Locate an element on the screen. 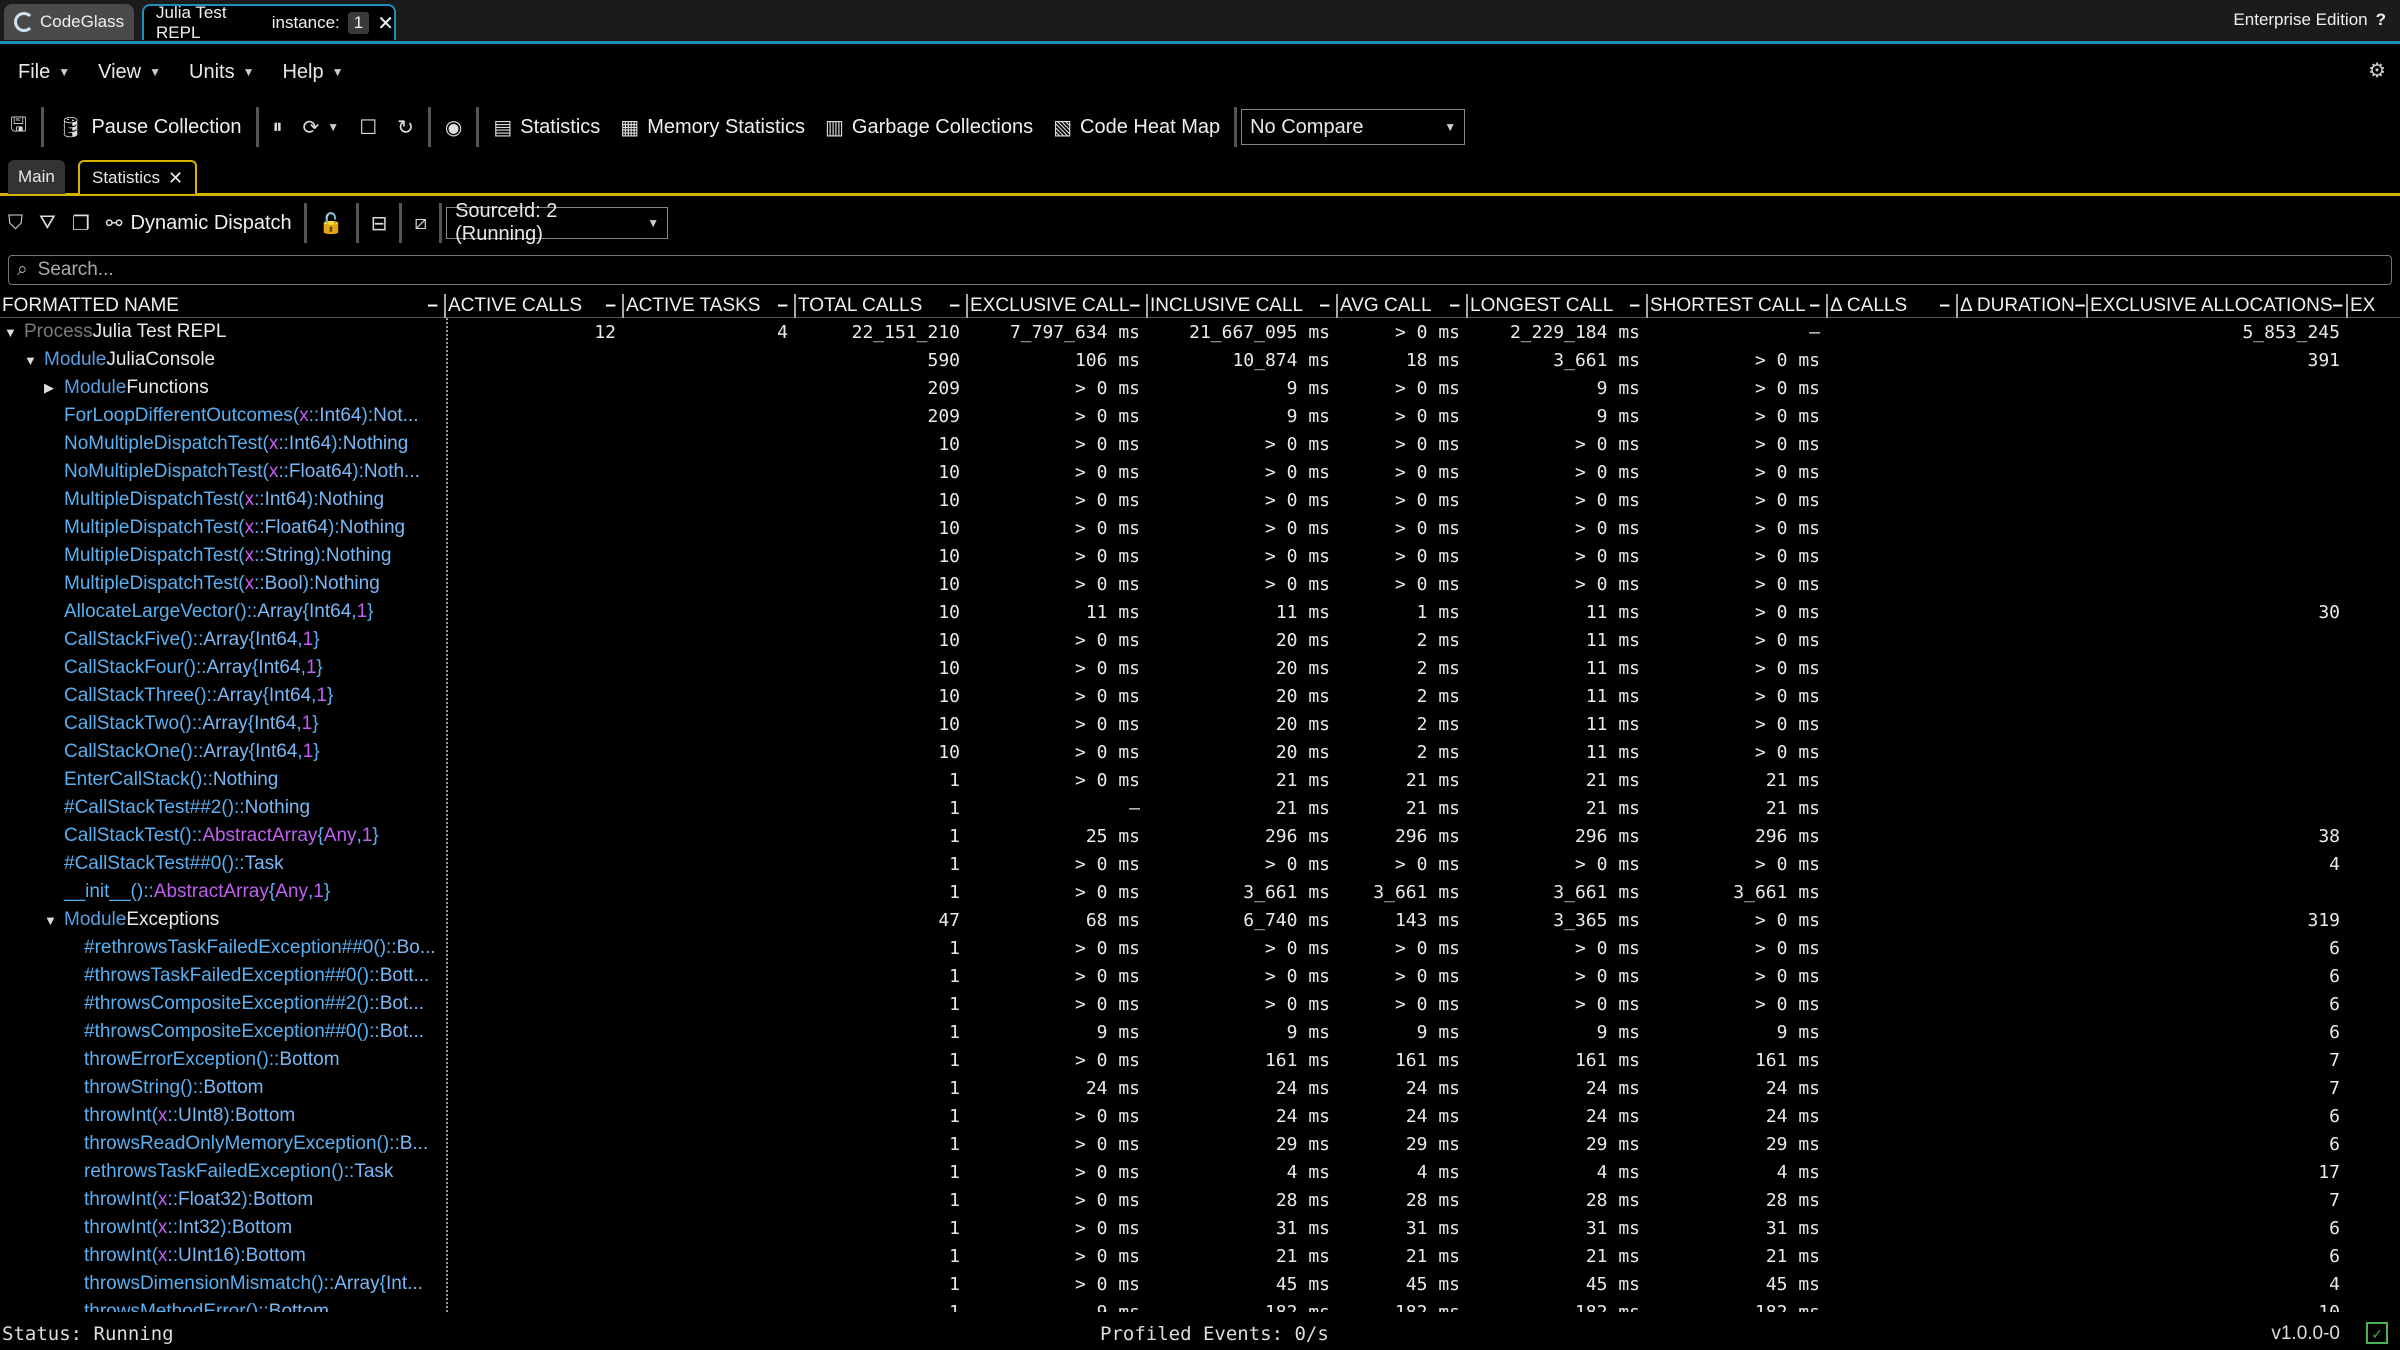 The height and width of the screenshot is (1350, 2400). tab-statistics: Statistics ✕ is located at coordinates (138, 177).